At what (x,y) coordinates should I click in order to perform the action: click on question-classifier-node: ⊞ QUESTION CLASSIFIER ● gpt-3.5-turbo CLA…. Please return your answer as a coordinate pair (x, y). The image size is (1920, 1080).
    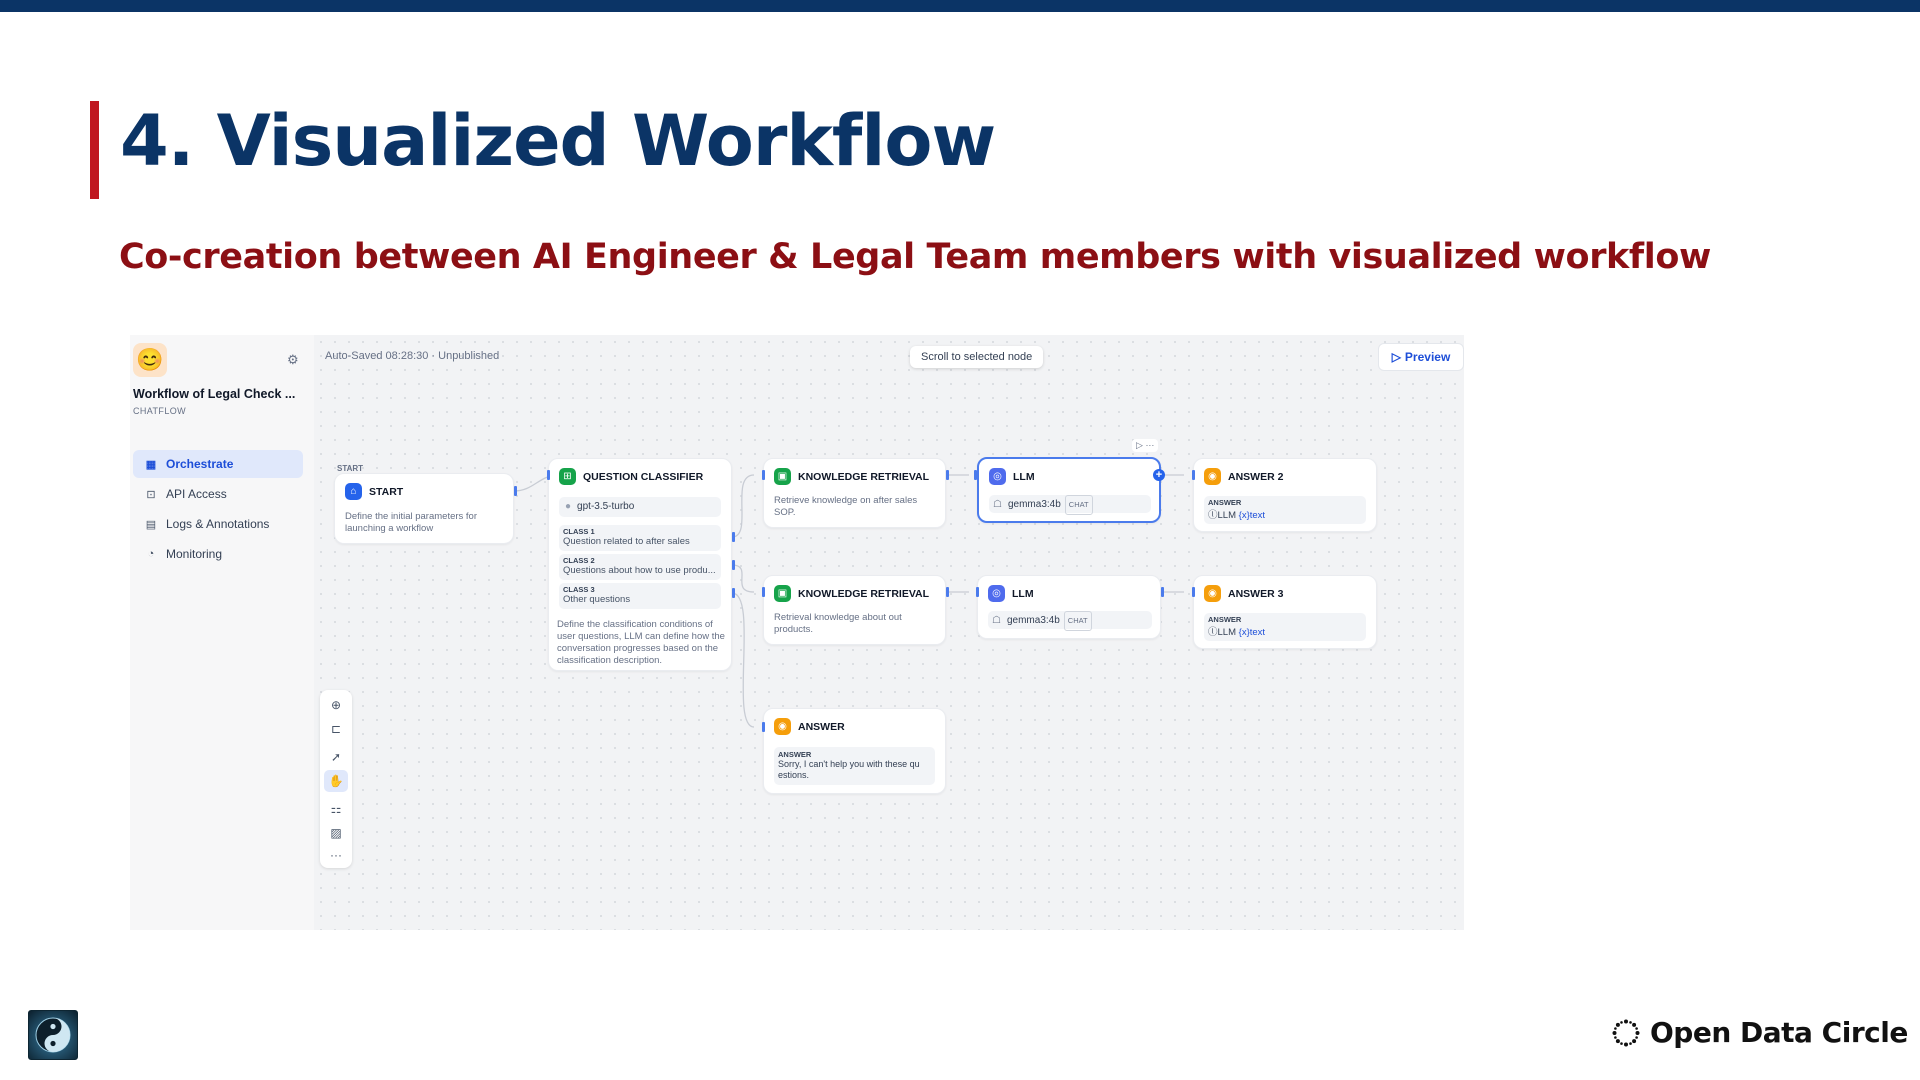
    Looking at the image, I should click on (640, 564).